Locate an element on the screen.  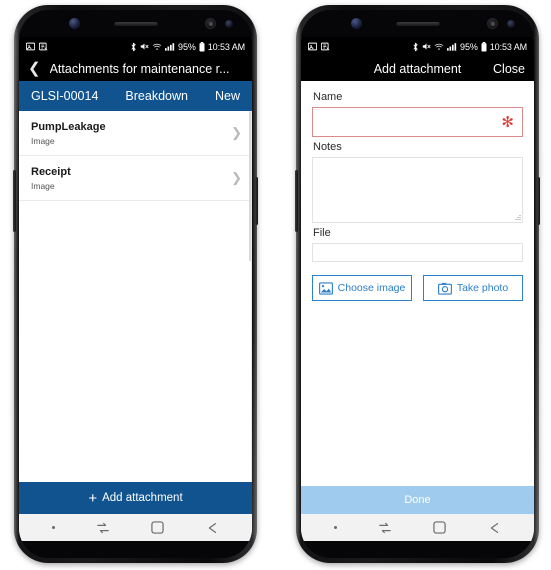
status-bar-right: 95% 10:53 AM is located at coordinates (417, 46).